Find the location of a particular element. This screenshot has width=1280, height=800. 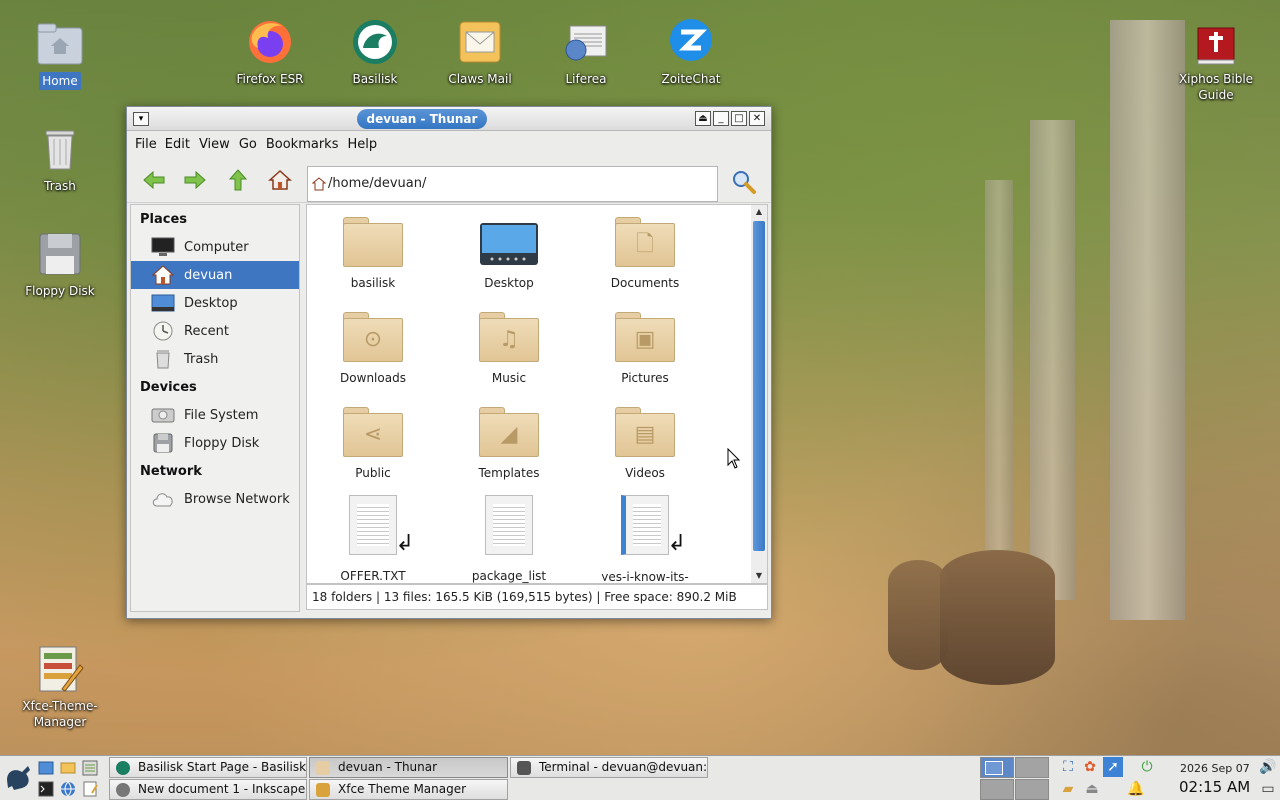

mouse-cursor-icon is located at coordinates (734, 458).